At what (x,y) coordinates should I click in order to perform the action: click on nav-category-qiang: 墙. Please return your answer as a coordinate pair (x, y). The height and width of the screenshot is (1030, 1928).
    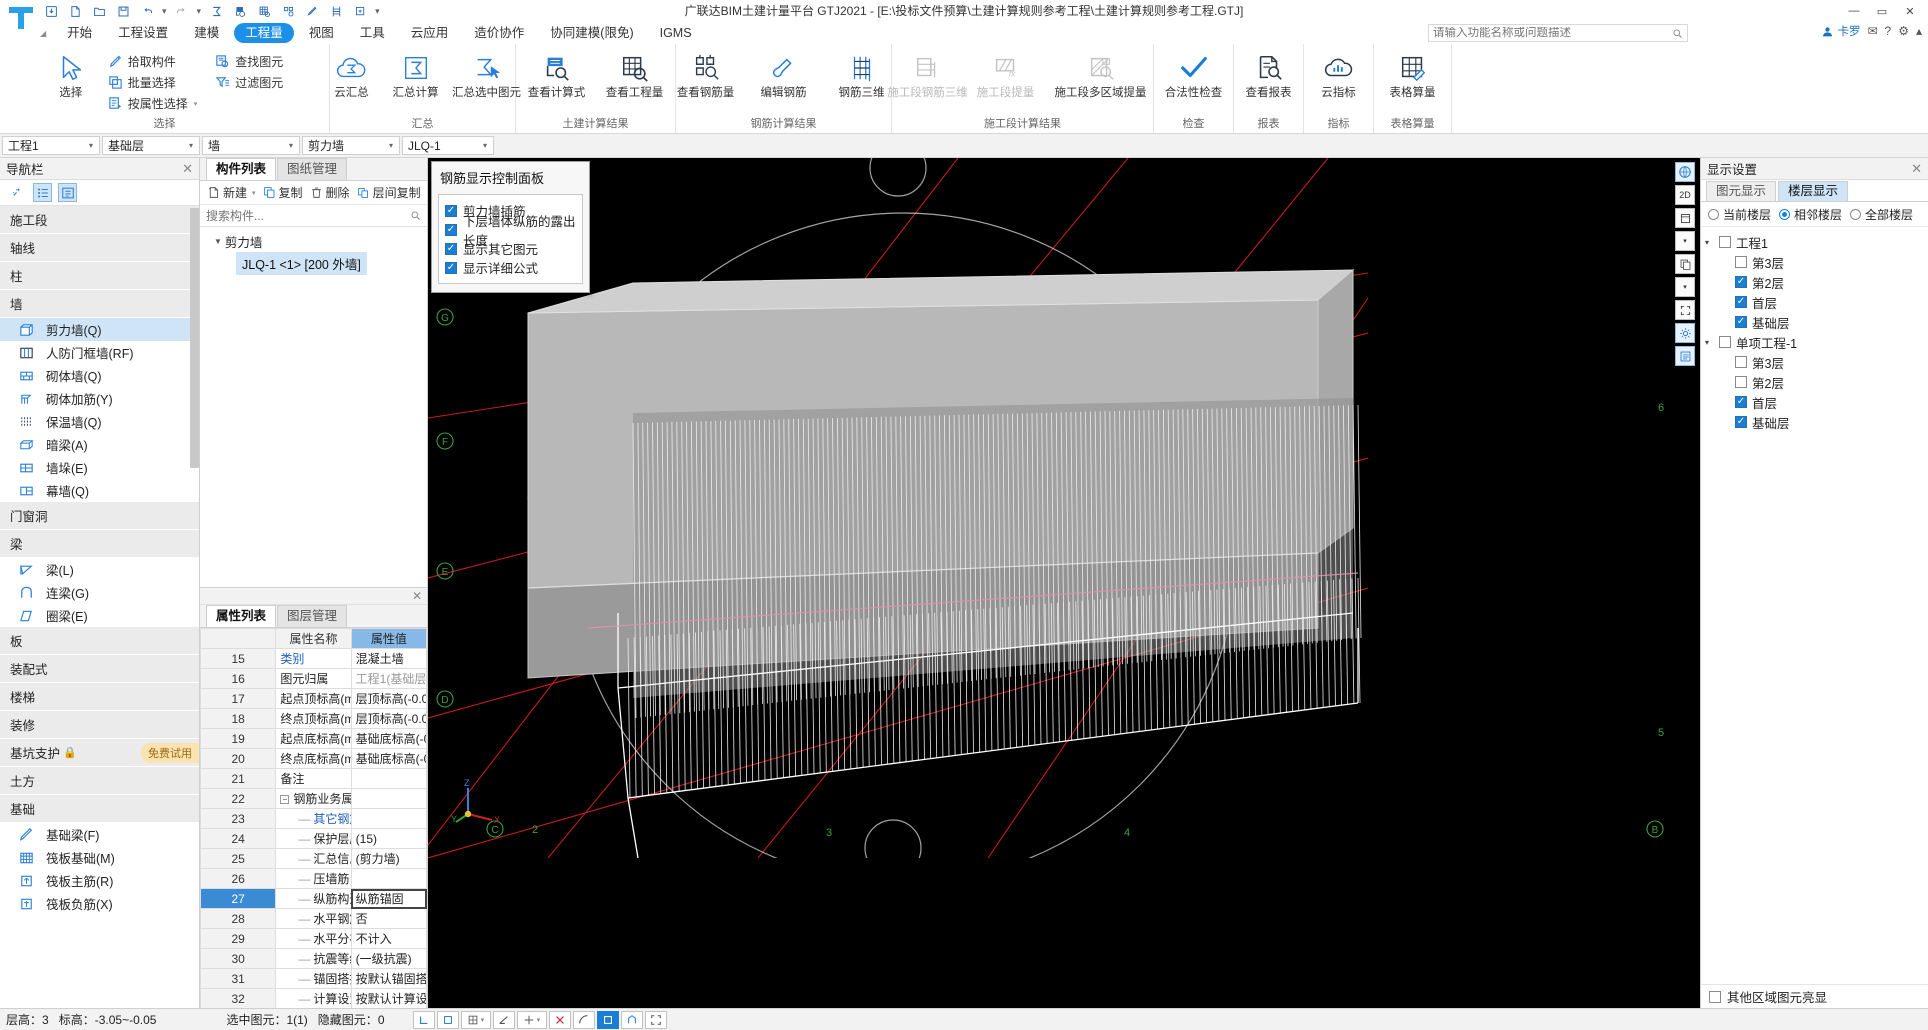
    Looking at the image, I should click on (99, 304).